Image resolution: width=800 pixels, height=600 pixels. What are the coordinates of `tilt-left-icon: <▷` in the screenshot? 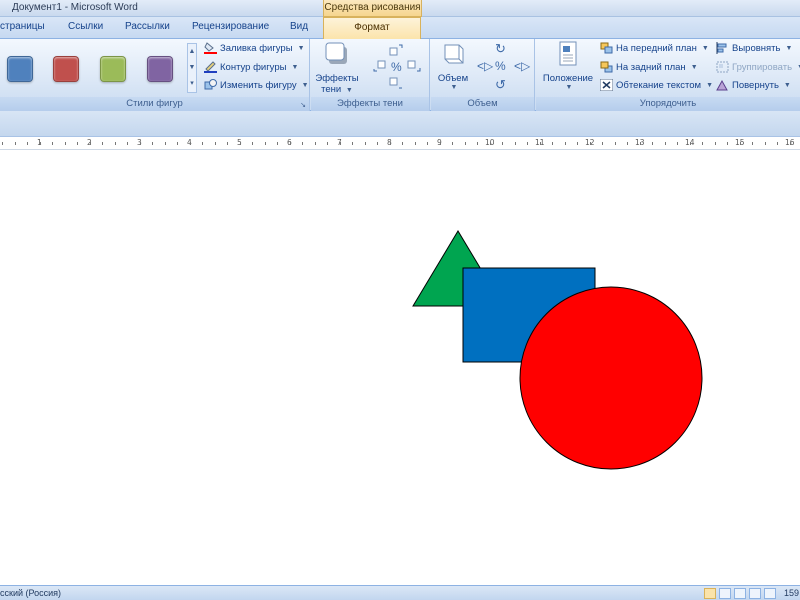 It's located at (485, 66).